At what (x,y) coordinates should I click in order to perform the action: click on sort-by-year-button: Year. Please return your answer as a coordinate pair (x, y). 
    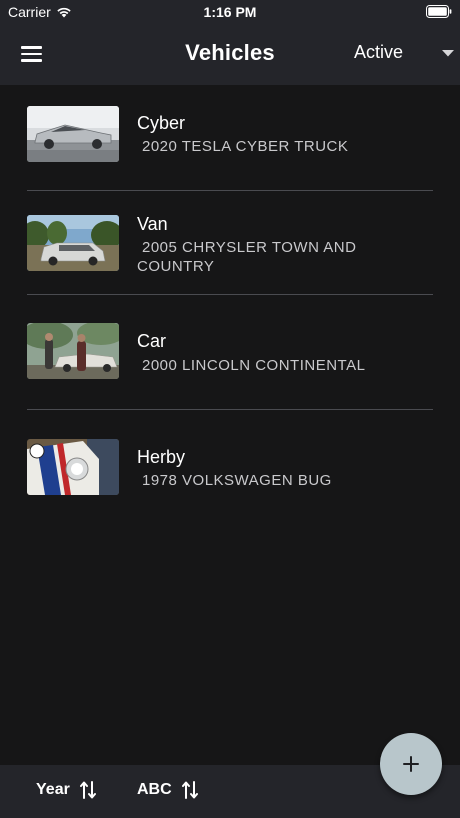
    Looking at the image, I should click on (66, 790).